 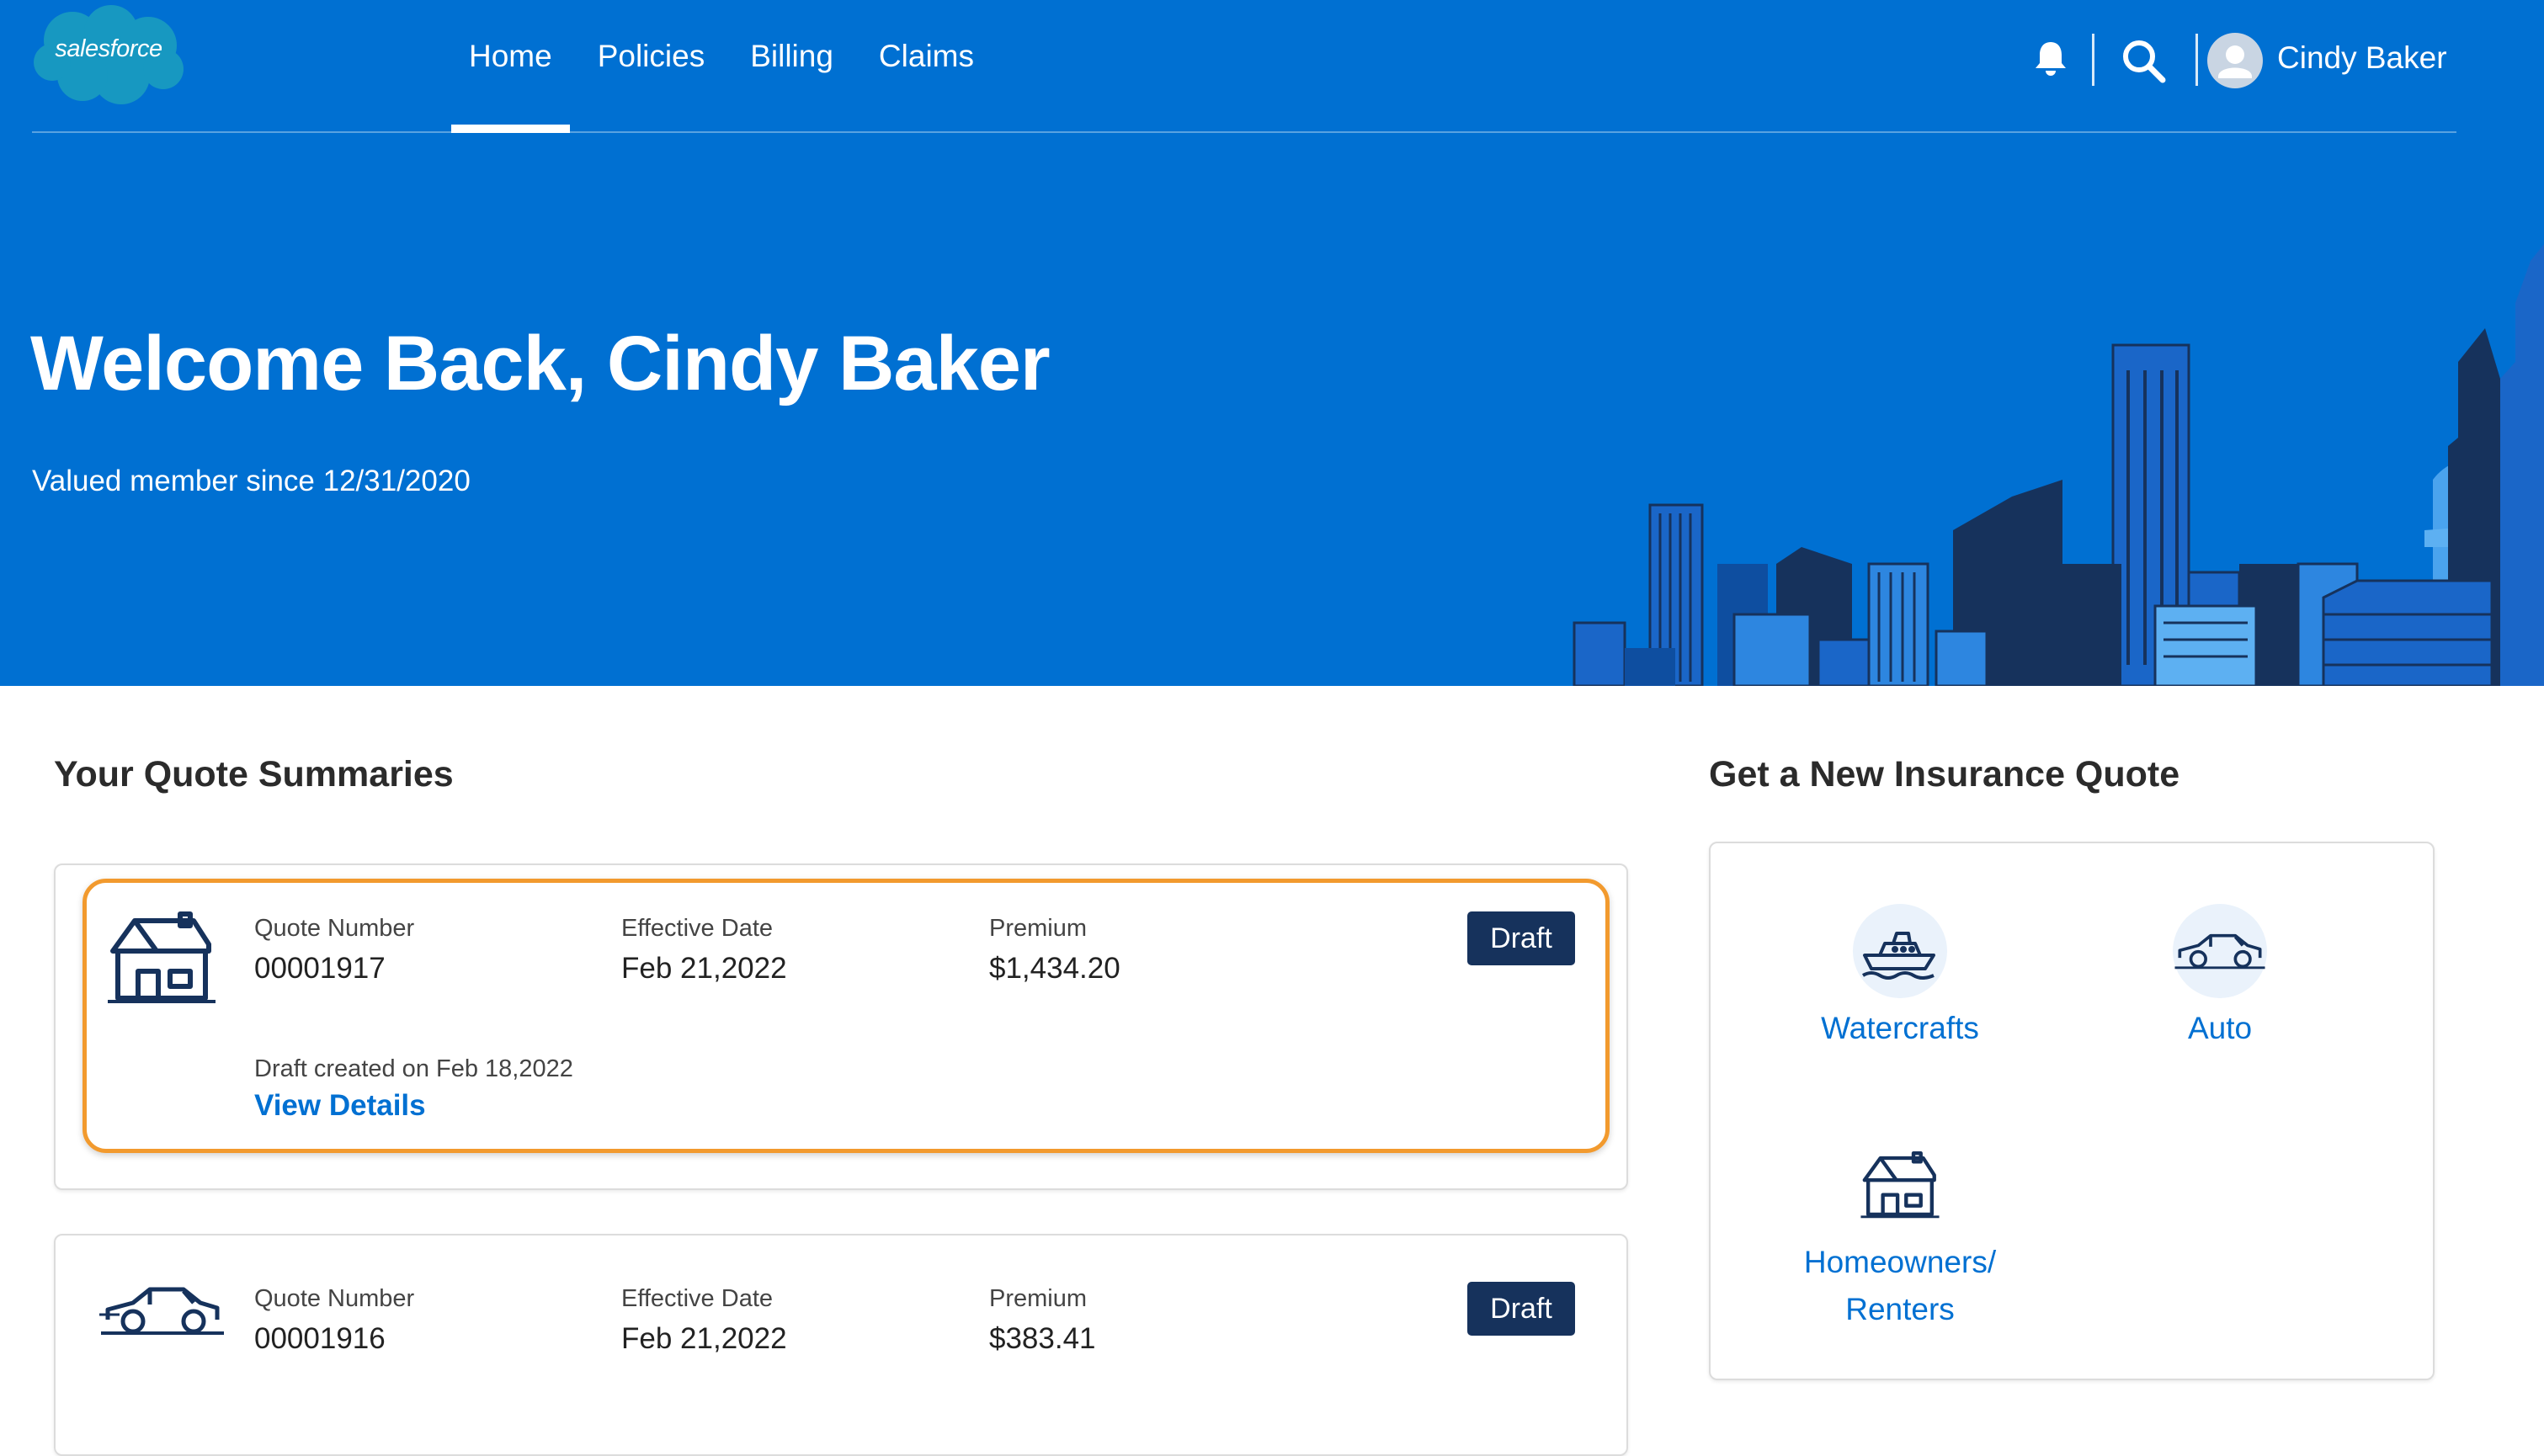 I want to click on user-name: Cindy Baker, so click(x=2362, y=58).